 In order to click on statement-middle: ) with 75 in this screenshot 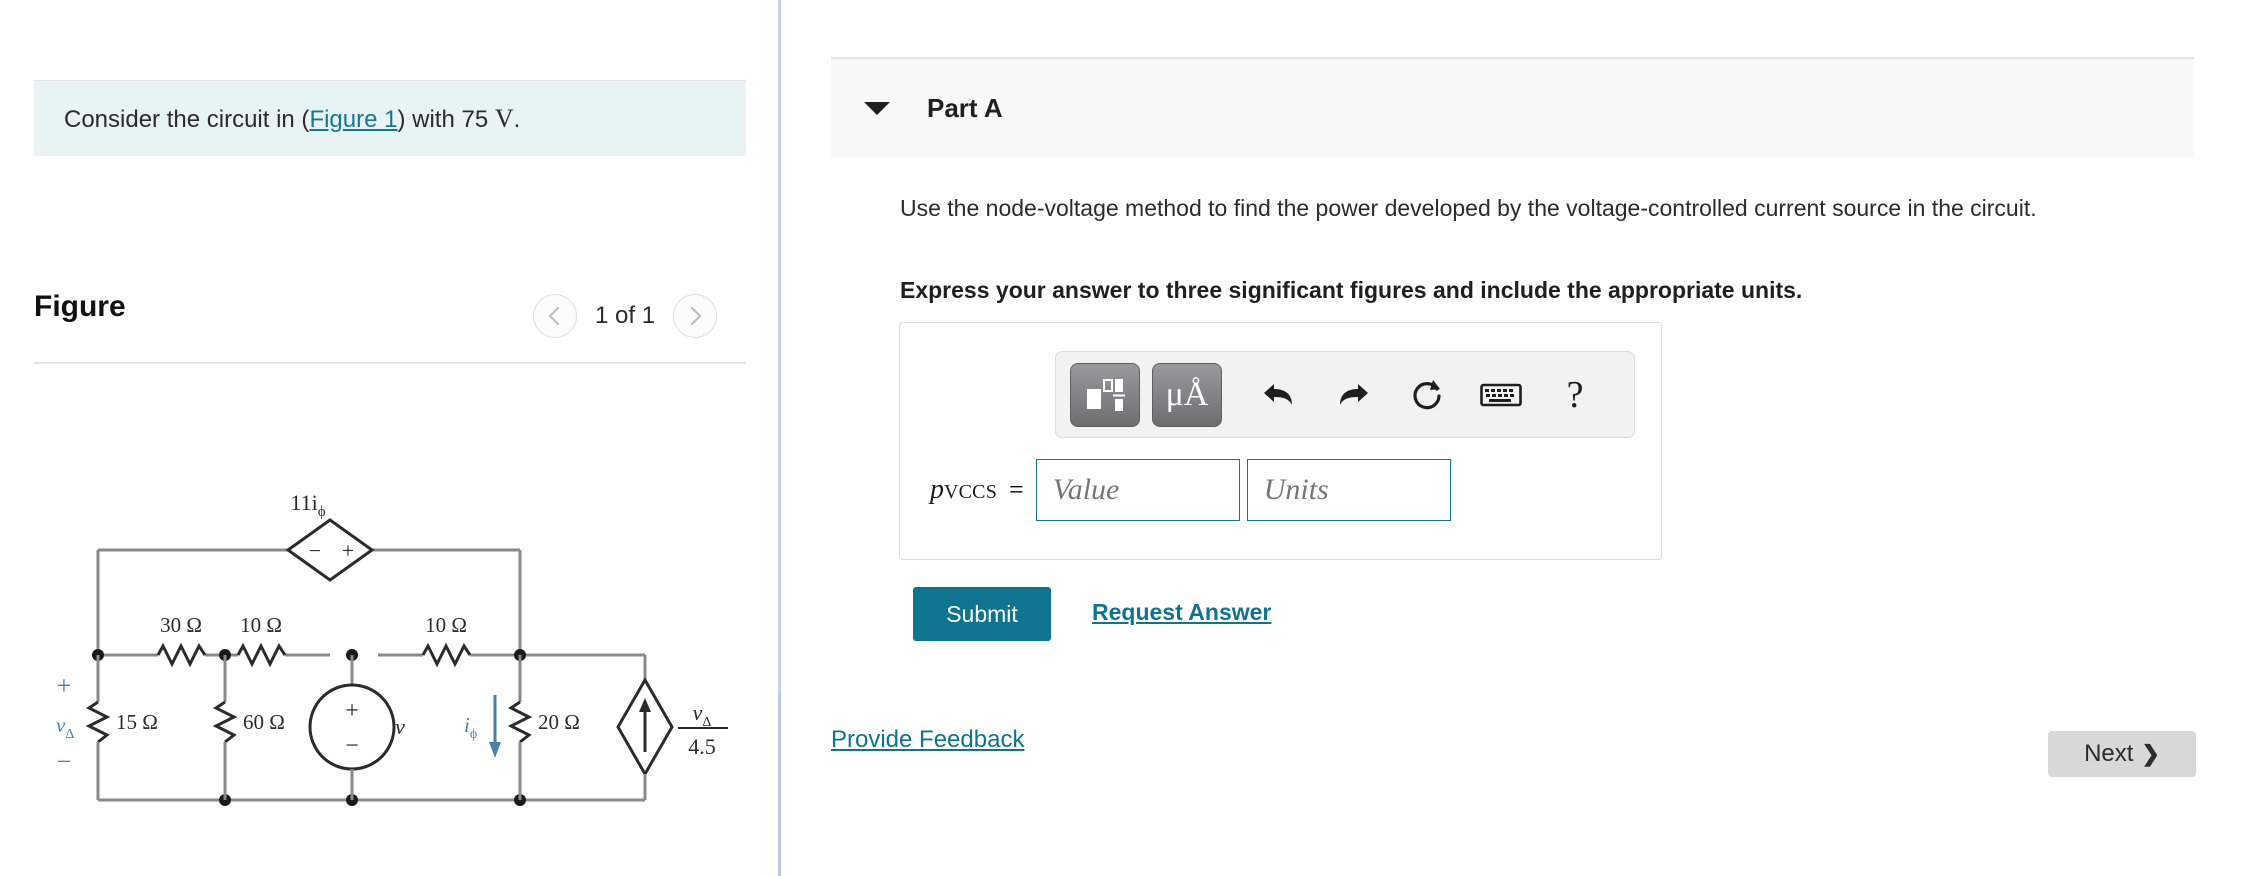, I will do `click(446, 119)`.